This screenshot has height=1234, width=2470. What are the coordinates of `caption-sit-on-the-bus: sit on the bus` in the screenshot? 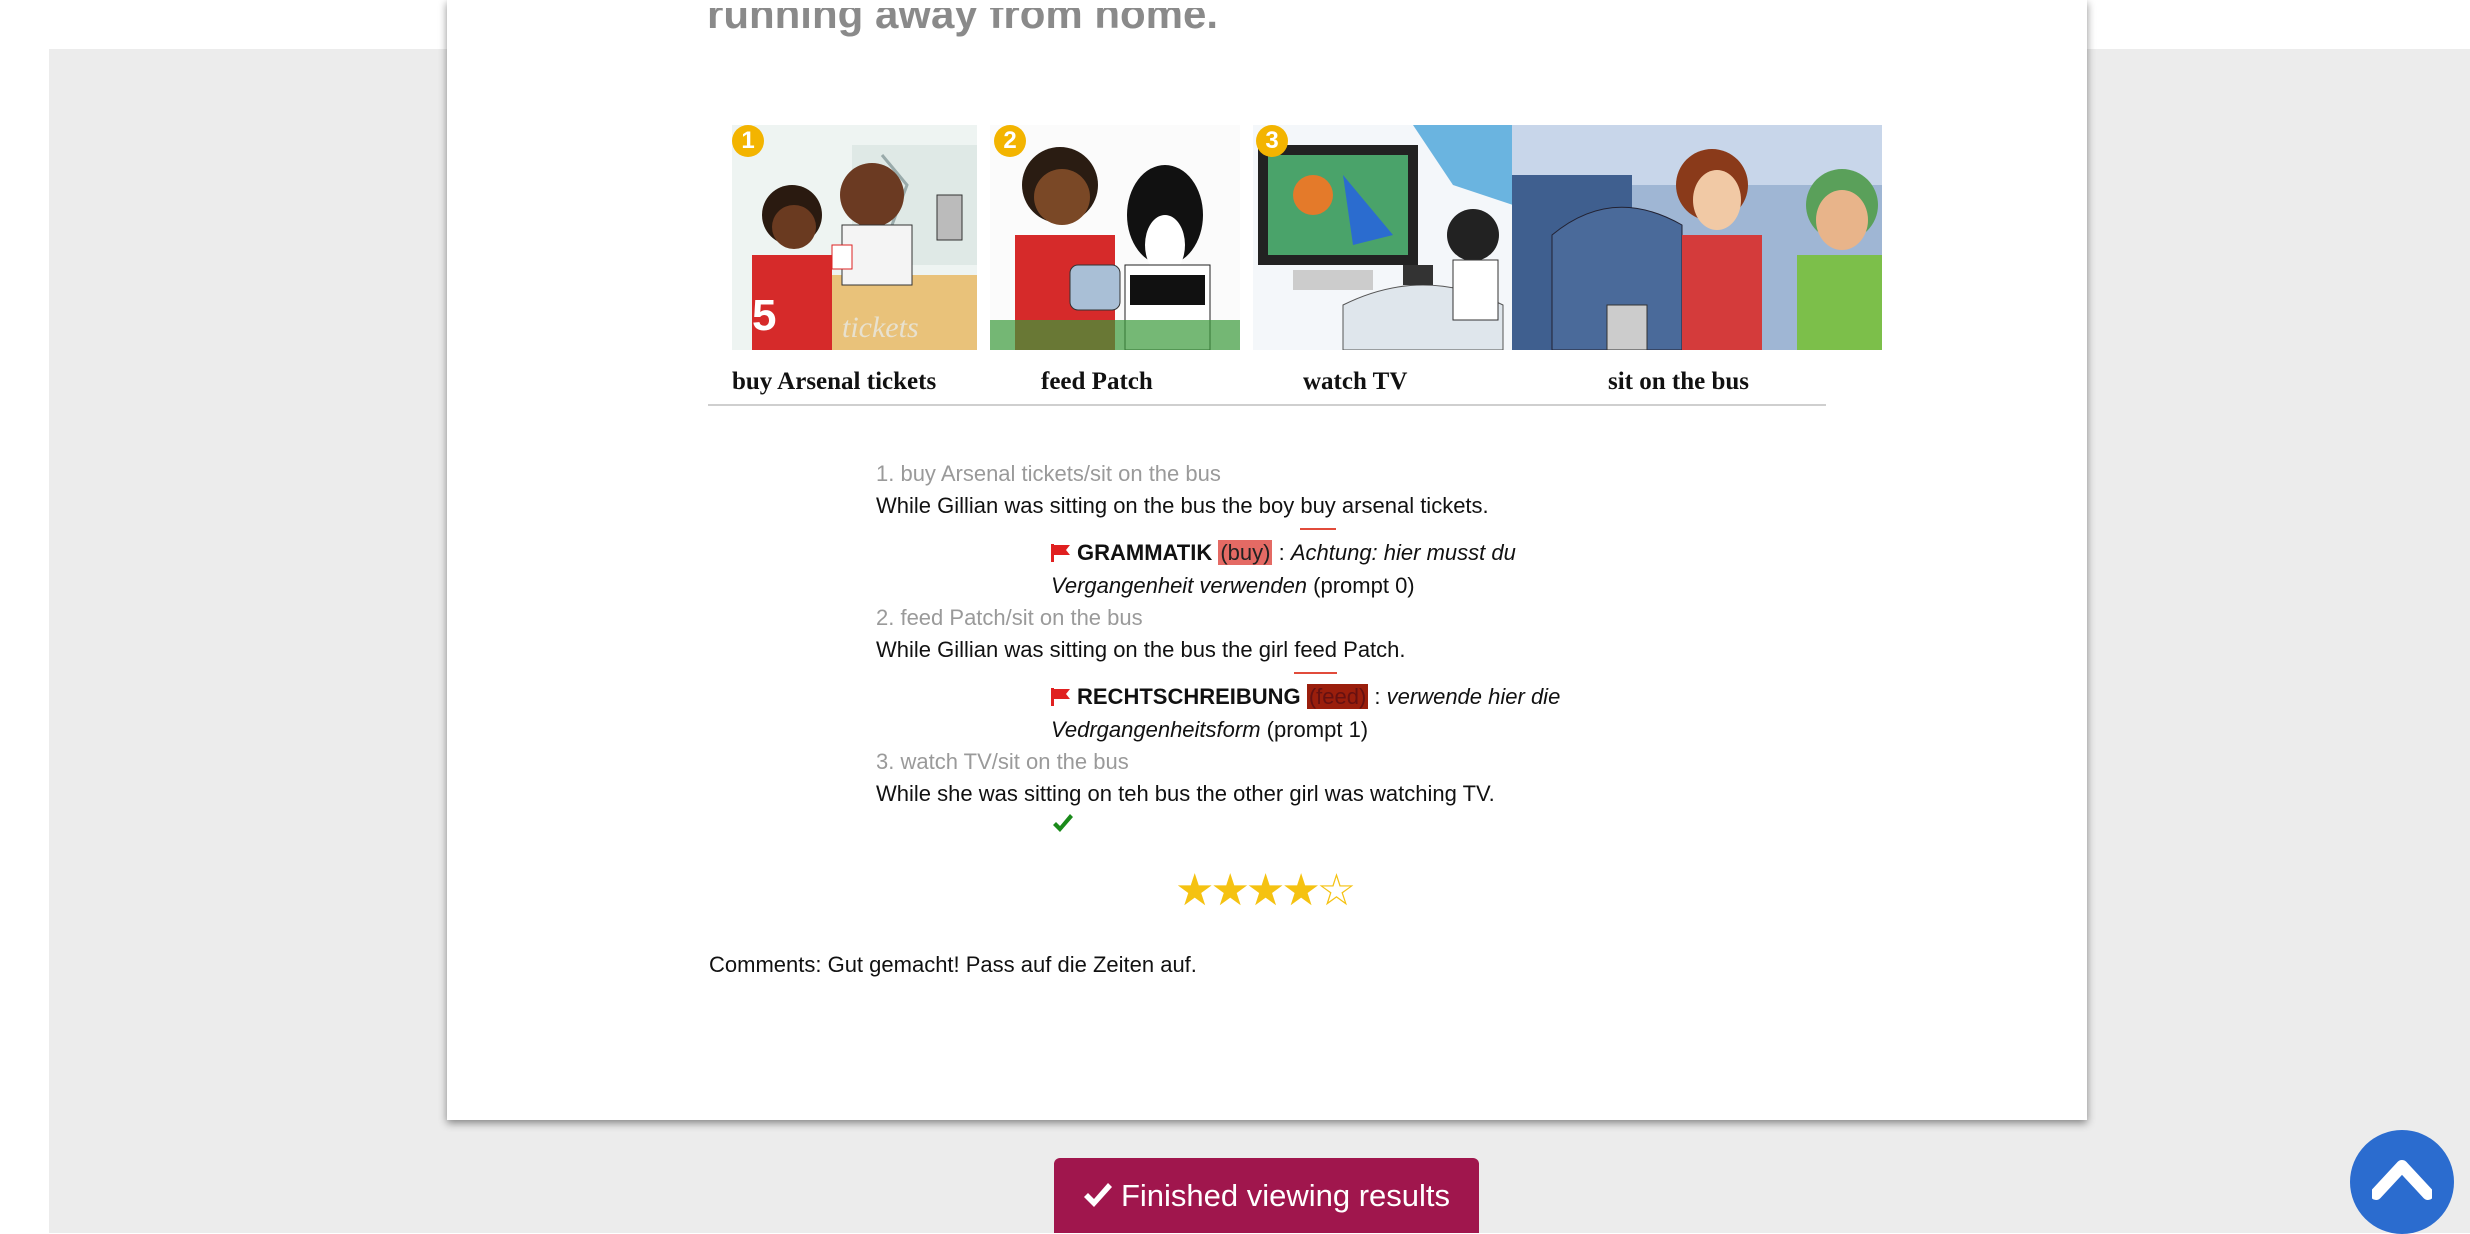 It's located at (1679, 381).